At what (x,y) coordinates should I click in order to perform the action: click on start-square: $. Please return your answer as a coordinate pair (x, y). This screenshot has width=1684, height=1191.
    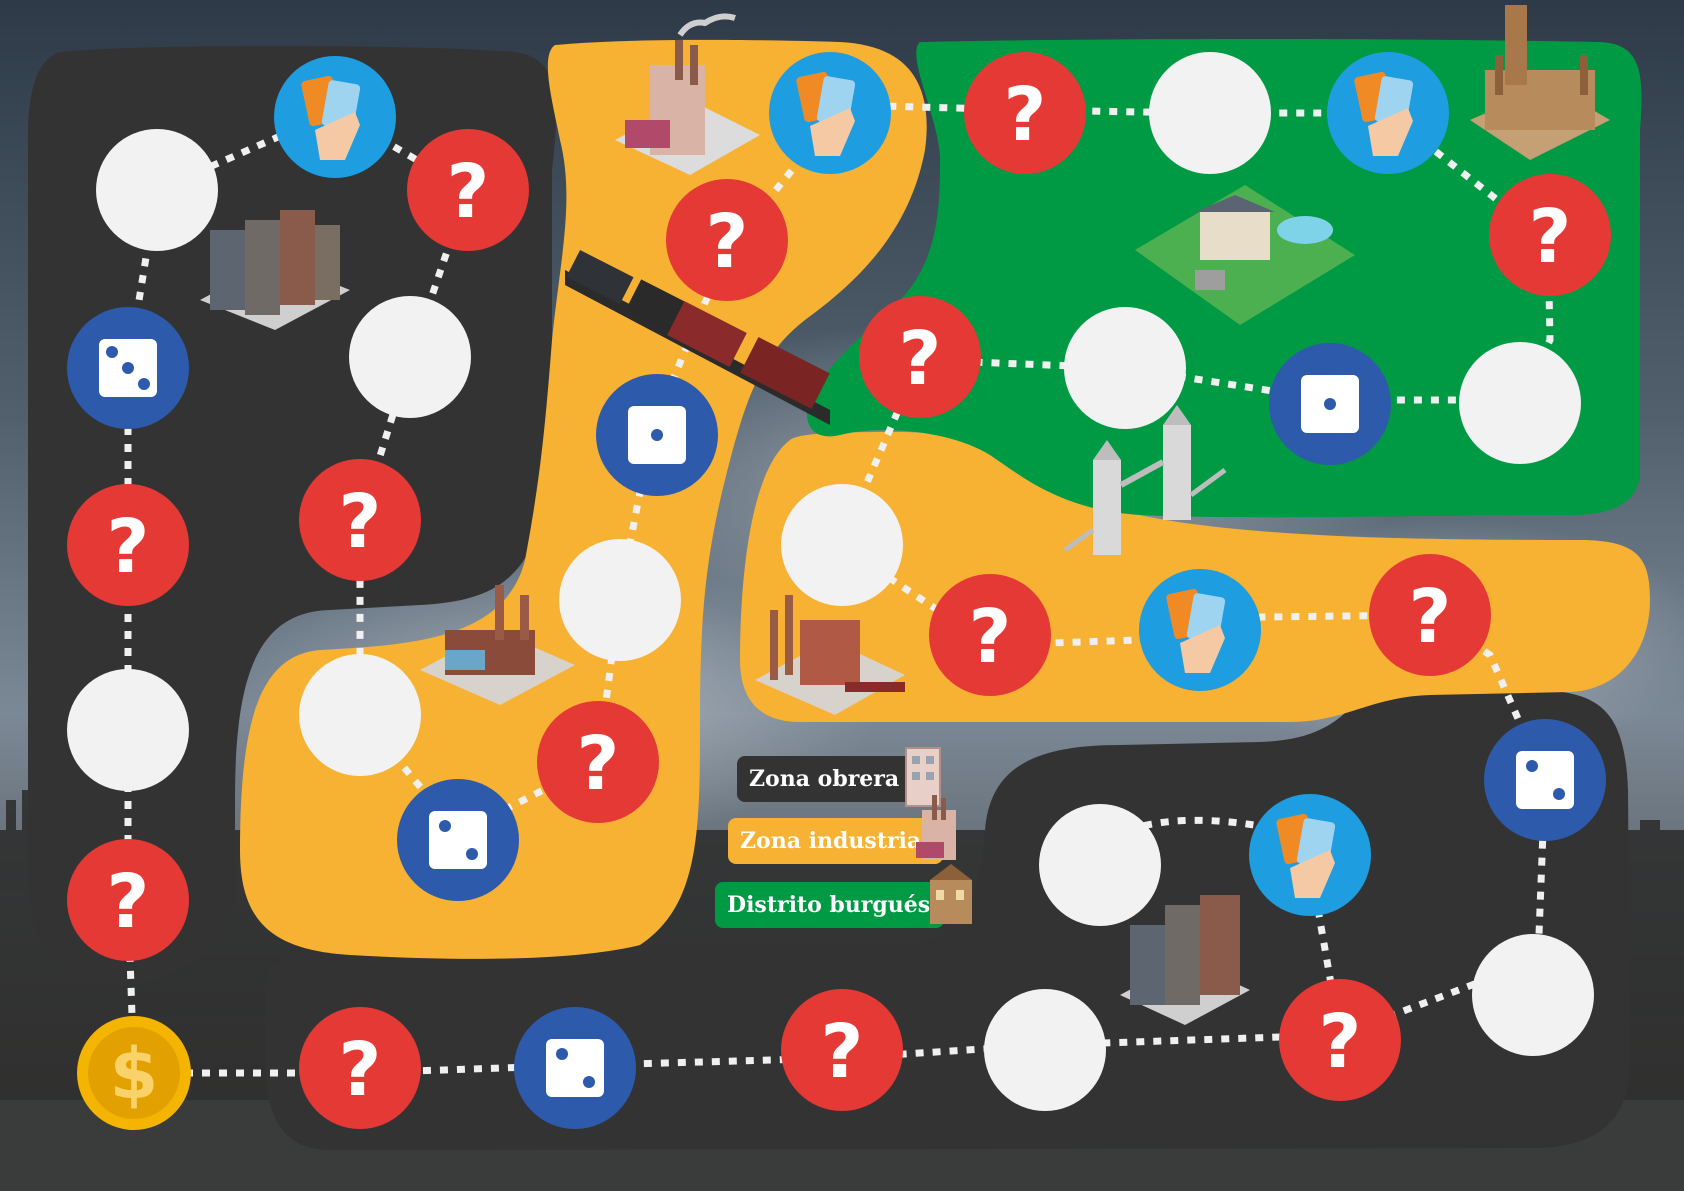
    Looking at the image, I should click on (134, 1073).